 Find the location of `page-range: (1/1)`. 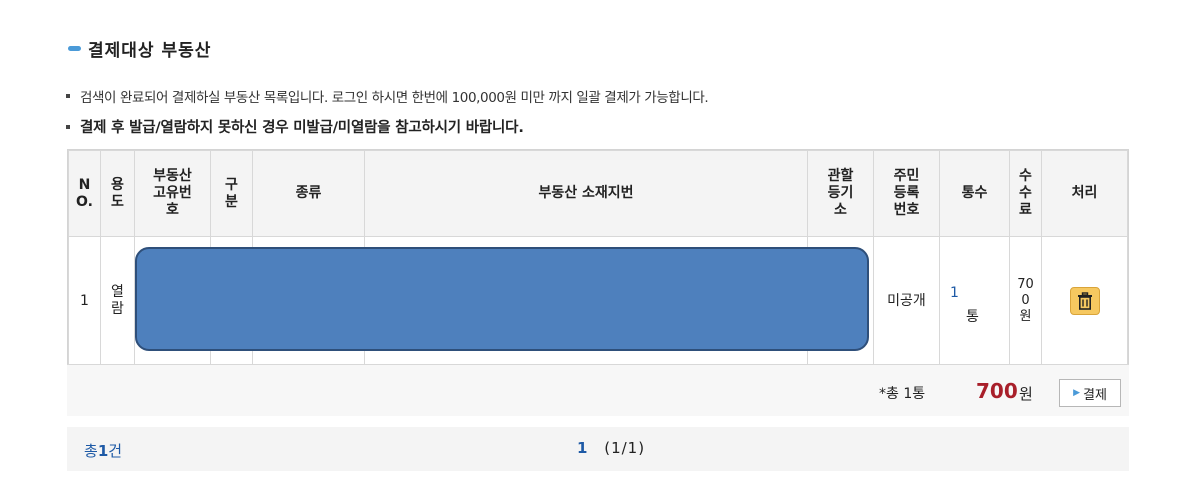

page-range: (1/1) is located at coordinates (625, 448).